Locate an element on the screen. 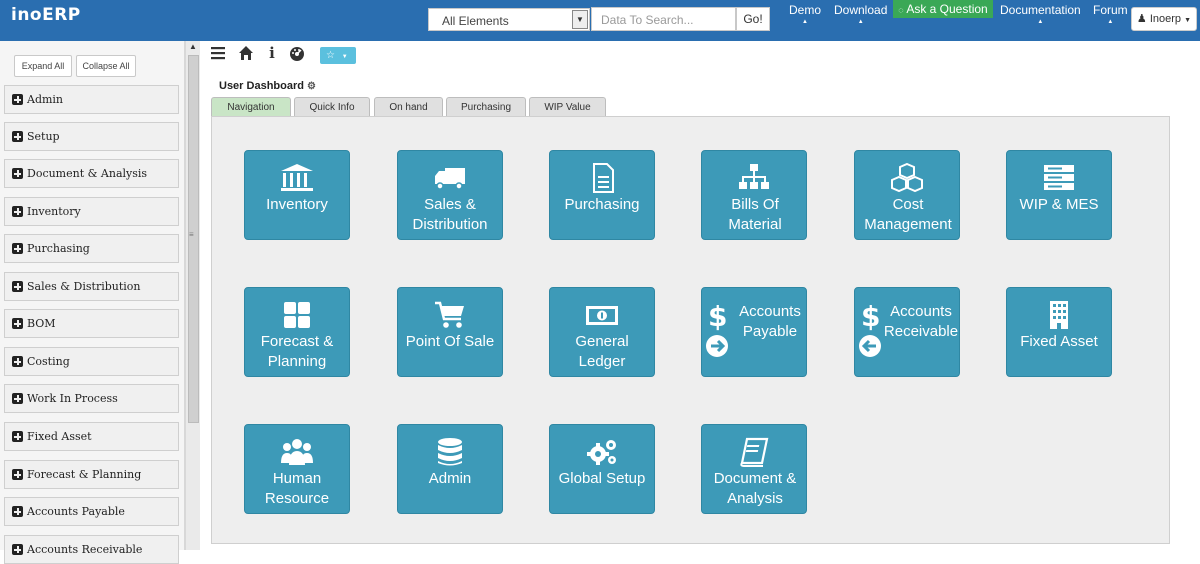  ask-question-button: ◌ Ask a Question is located at coordinates (943, 9).